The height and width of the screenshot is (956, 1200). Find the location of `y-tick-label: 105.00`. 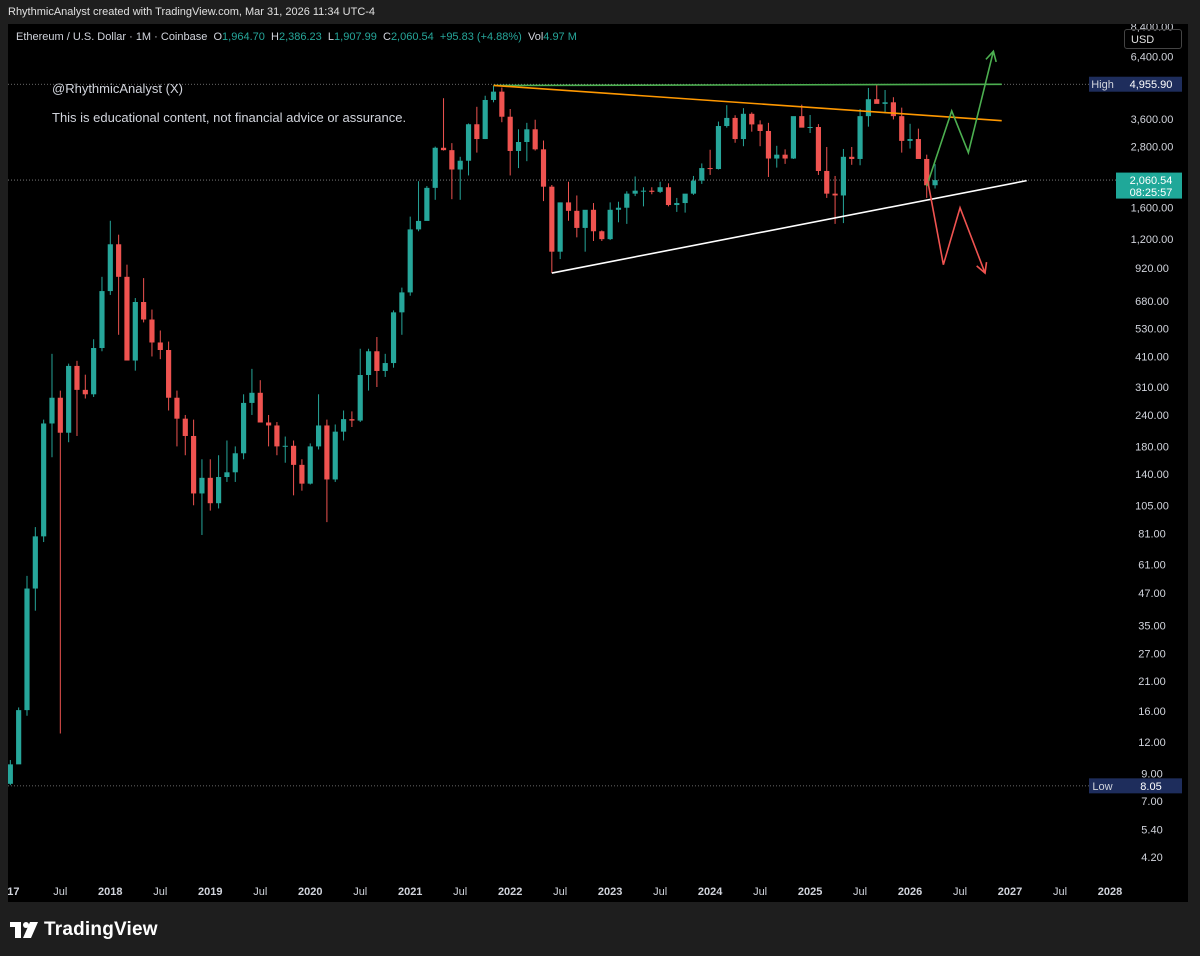

y-tick-label: 105.00 is located at coordinates (1152, 506).